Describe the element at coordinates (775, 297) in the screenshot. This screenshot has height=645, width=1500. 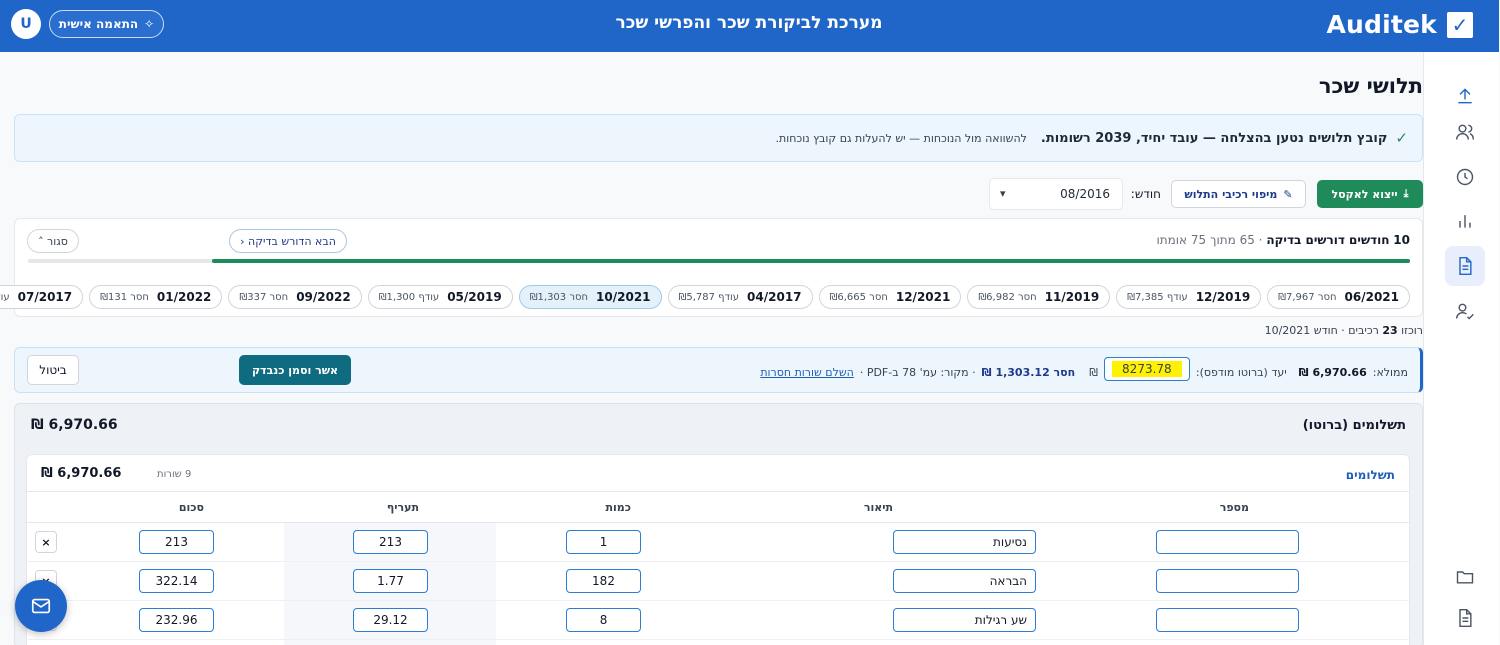
I see `month-chip-label: 04/2017` at that location.